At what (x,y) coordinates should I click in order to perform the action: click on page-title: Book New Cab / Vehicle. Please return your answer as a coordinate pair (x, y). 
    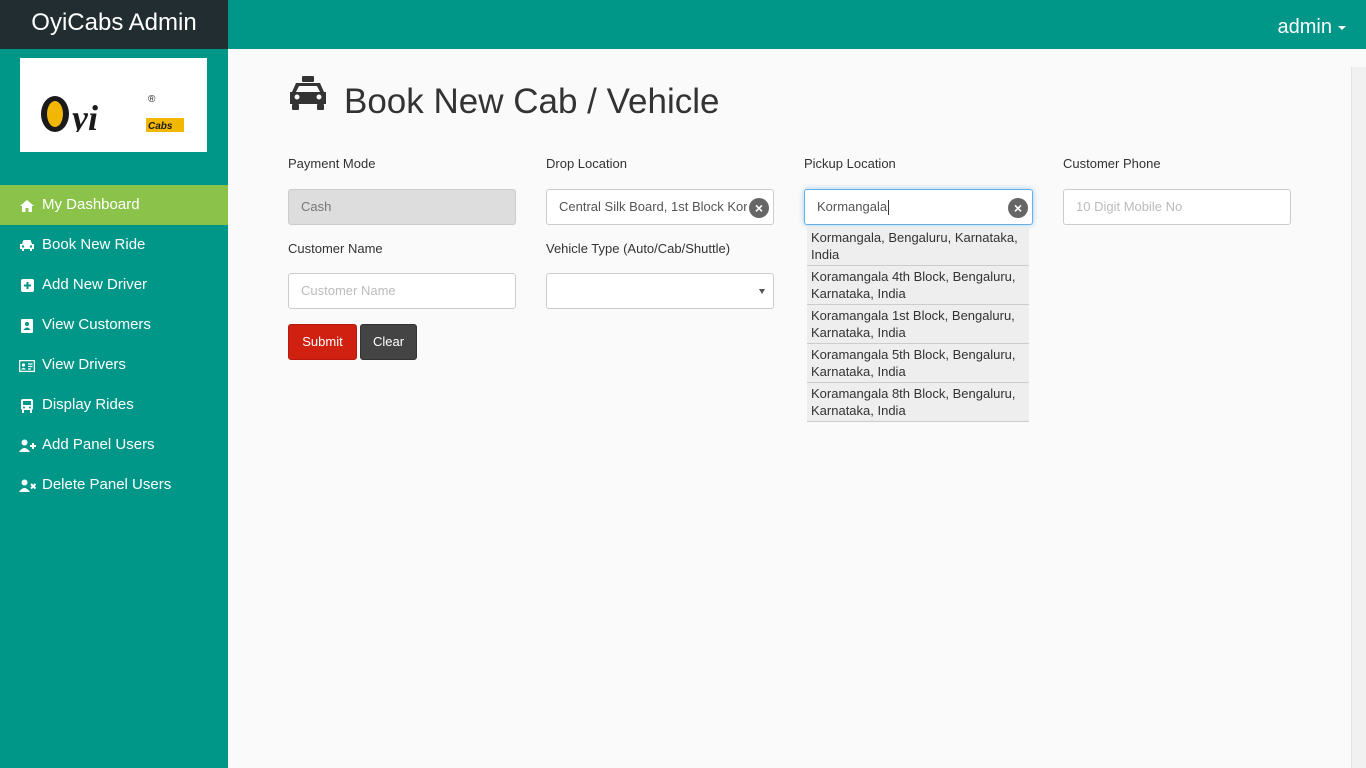
    Looking at the image, I should click on (504, 101).